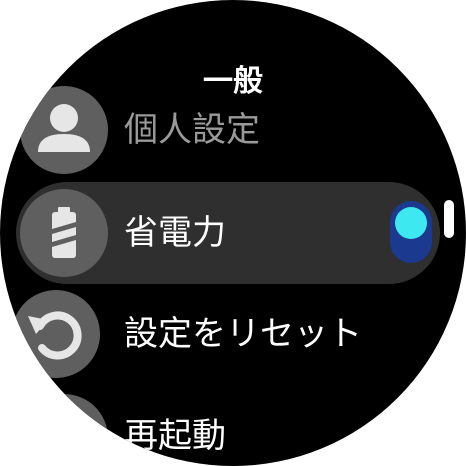  What do you see at coordinates (411, 223) in the screenshot?
I see `toggle-knob` at bounding box center [411, 223].